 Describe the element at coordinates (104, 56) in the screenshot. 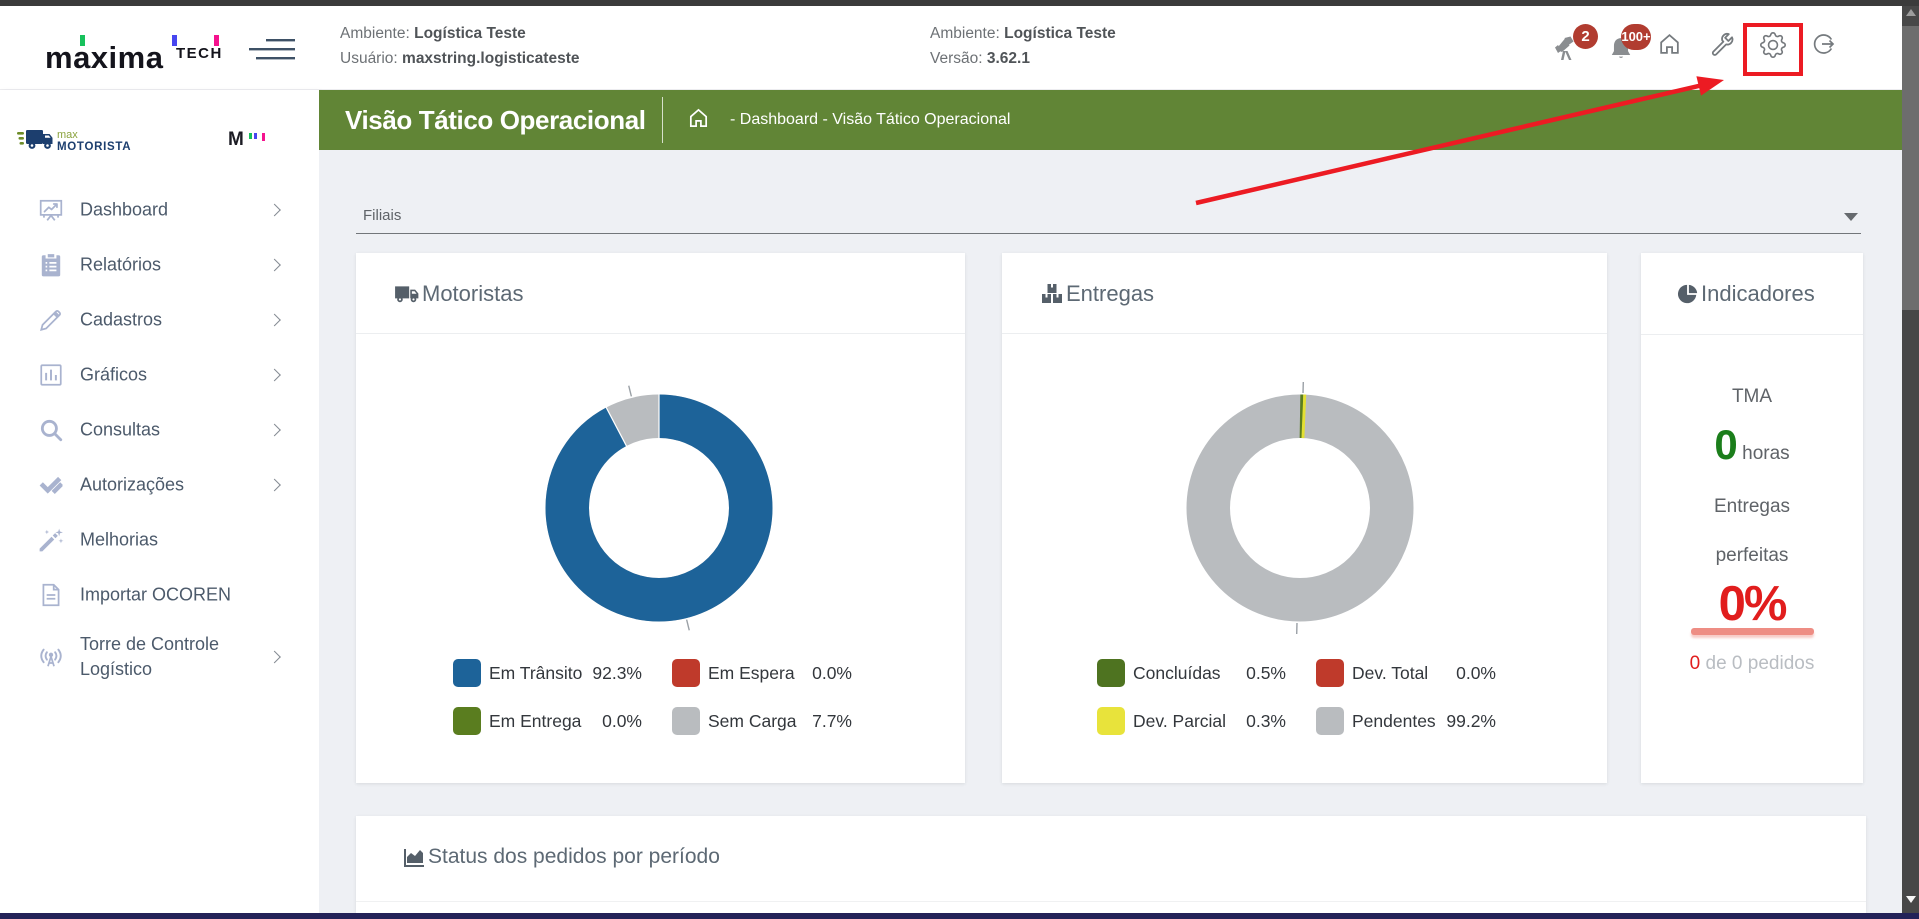

I see `svg-text: maxima` at that location.